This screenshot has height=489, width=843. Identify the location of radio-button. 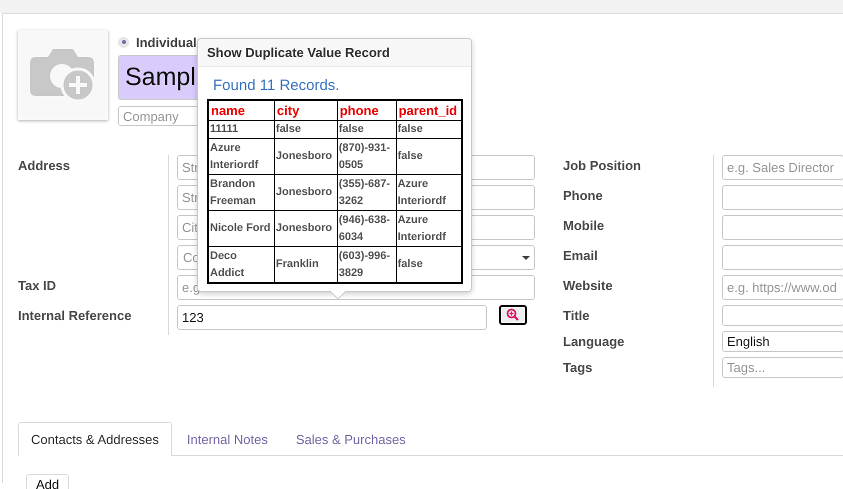
(123, 42).